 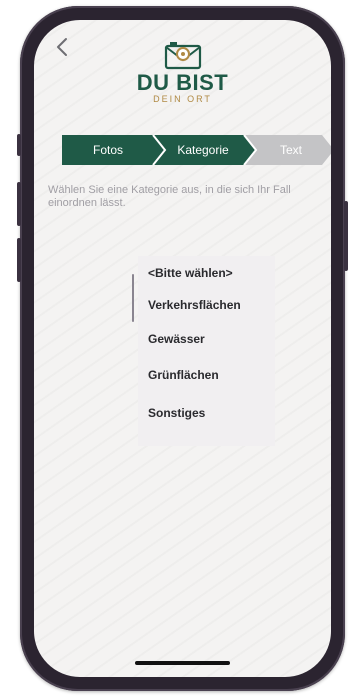 What do you see at coordinates (182, 663) in the screenshot?
I see `home-indicator` at bounding box center [182, 663].